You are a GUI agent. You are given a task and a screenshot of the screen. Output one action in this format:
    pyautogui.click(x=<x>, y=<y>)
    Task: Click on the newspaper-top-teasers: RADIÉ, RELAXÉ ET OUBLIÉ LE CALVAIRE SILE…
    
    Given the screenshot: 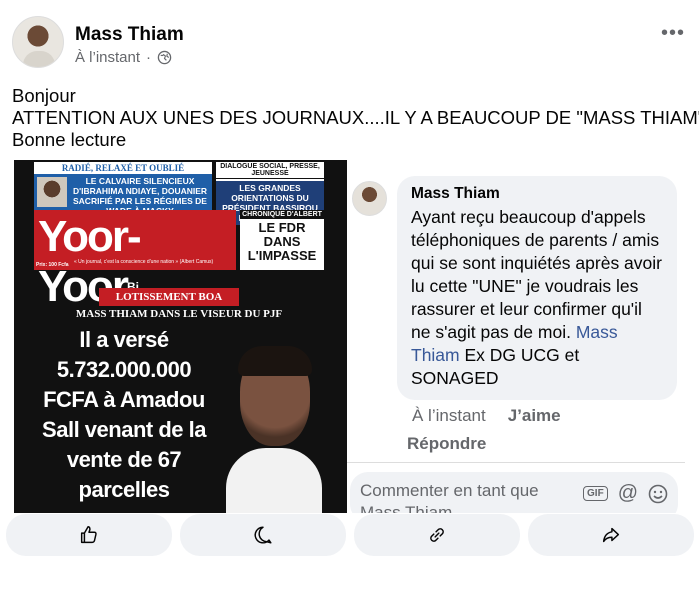 What is the action you would take?
    pyautogui.click(x=179, y=193)
    